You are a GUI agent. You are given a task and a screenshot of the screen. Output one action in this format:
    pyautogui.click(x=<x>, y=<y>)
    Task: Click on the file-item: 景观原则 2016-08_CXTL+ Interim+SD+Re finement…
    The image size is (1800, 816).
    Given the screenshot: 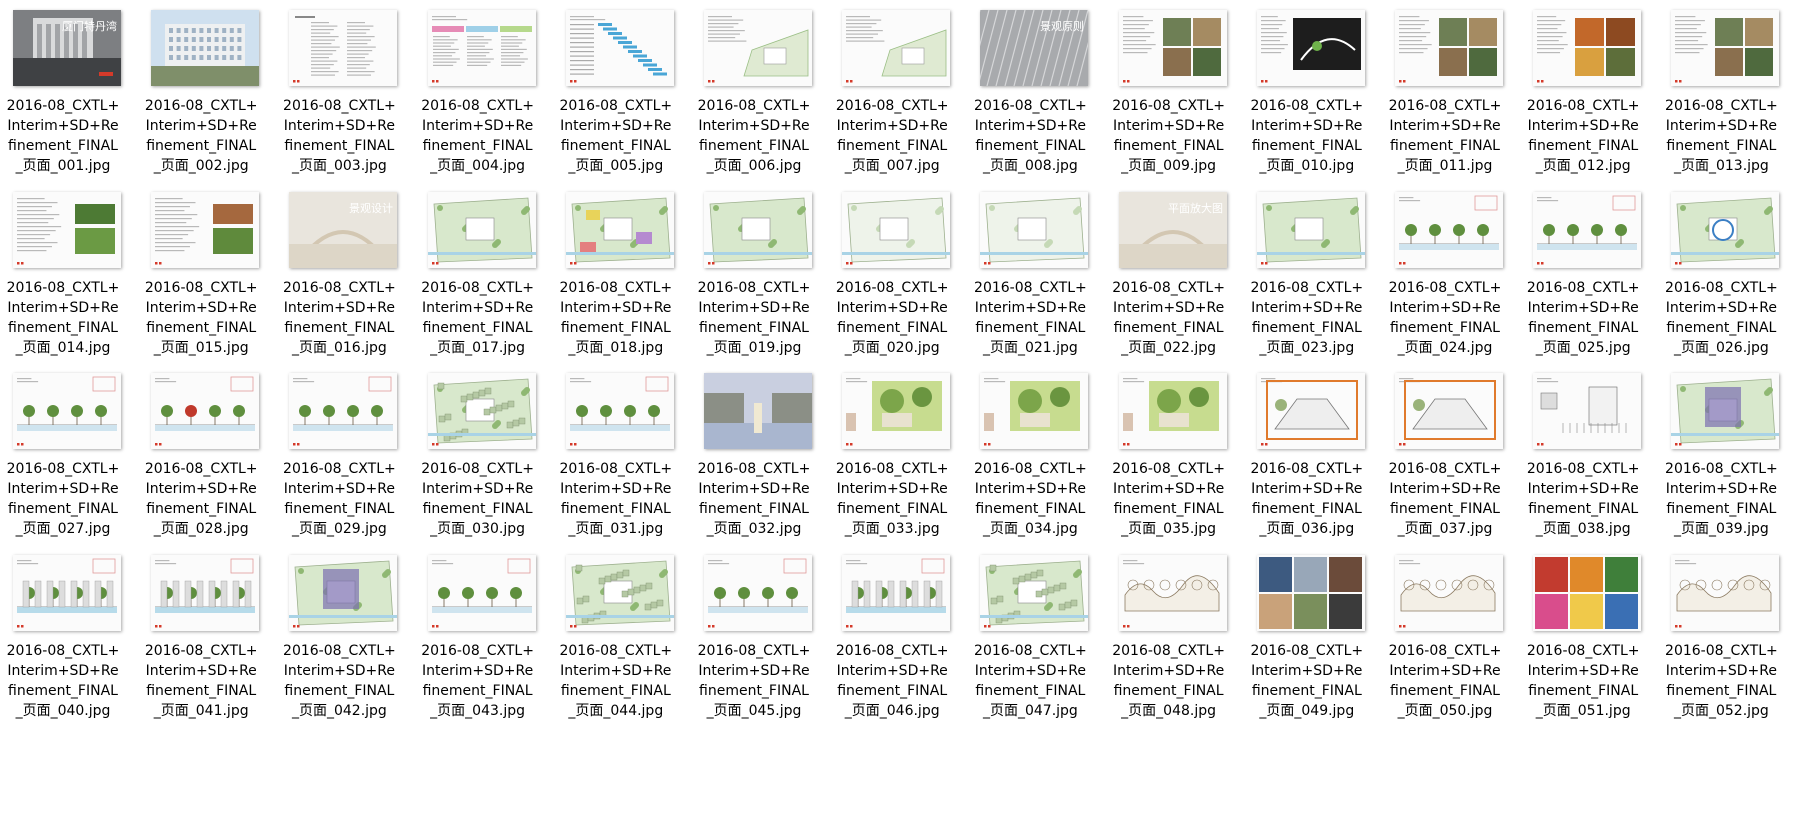 What is the action you would take?
    pyautogui.click(x=1030, y=100)
    